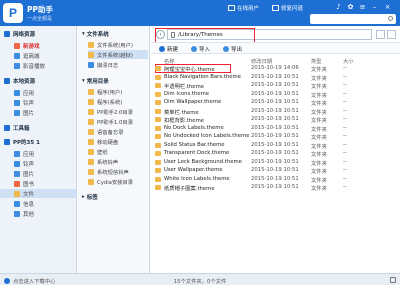 The width and height of the screenshot is (400, 285). What do you see at coordinates (118, 44) in the screenshot?
I see `dir-item-filesystem-user: 文件系统(用户)` at bounding box center [118, 44].